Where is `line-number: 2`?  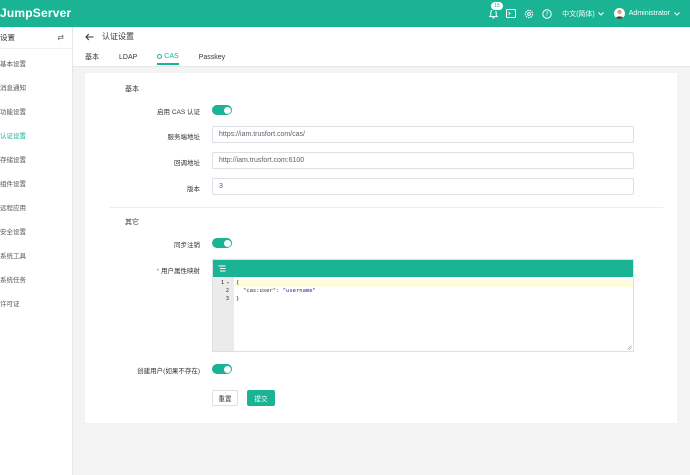 line-number: 2 is located at coordinates (227, 291).